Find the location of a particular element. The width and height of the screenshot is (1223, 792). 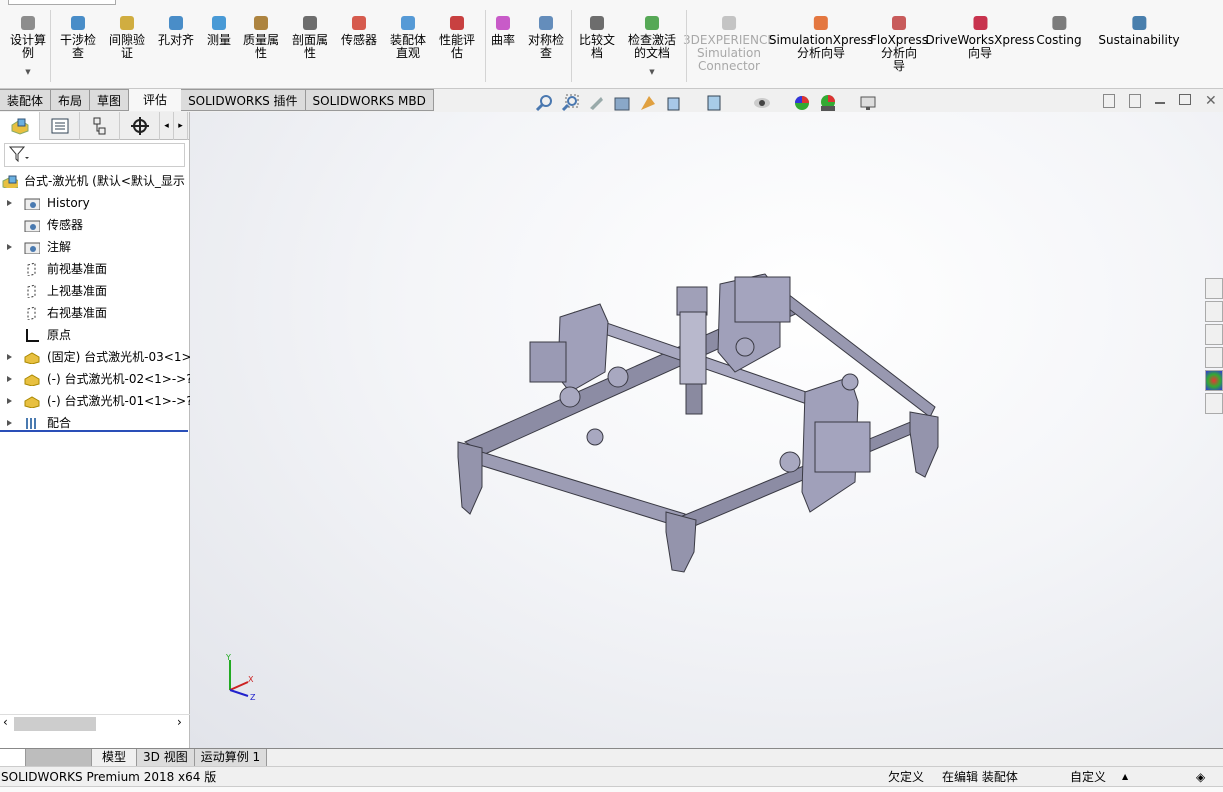

scroll-tabs-right-button: ▸ is located at coordinates (181, 126).